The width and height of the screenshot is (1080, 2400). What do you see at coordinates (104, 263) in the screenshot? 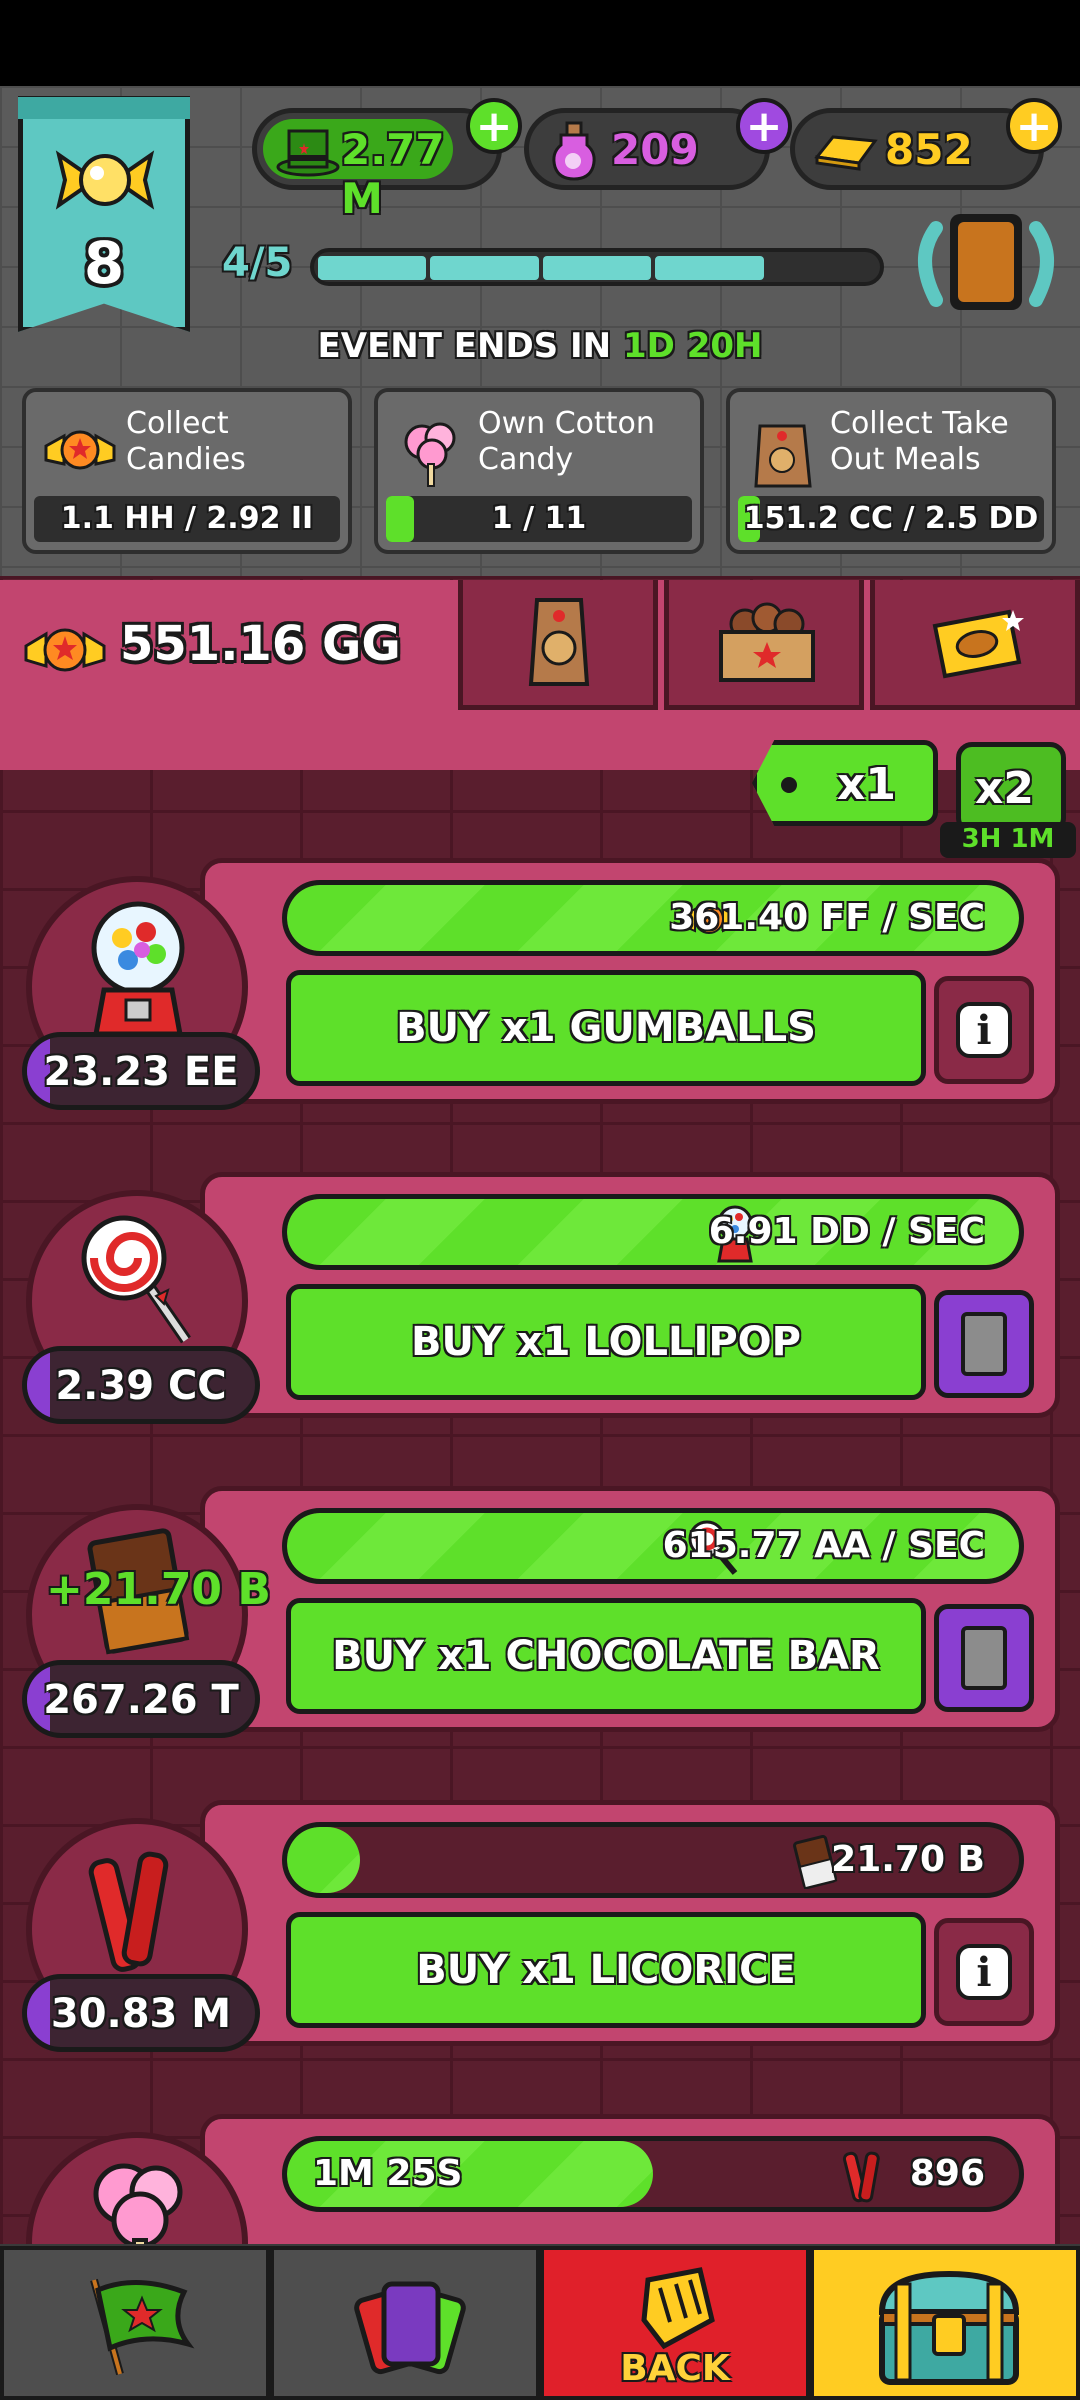
I see `level-number: 8` at bounding box center [104, 263].